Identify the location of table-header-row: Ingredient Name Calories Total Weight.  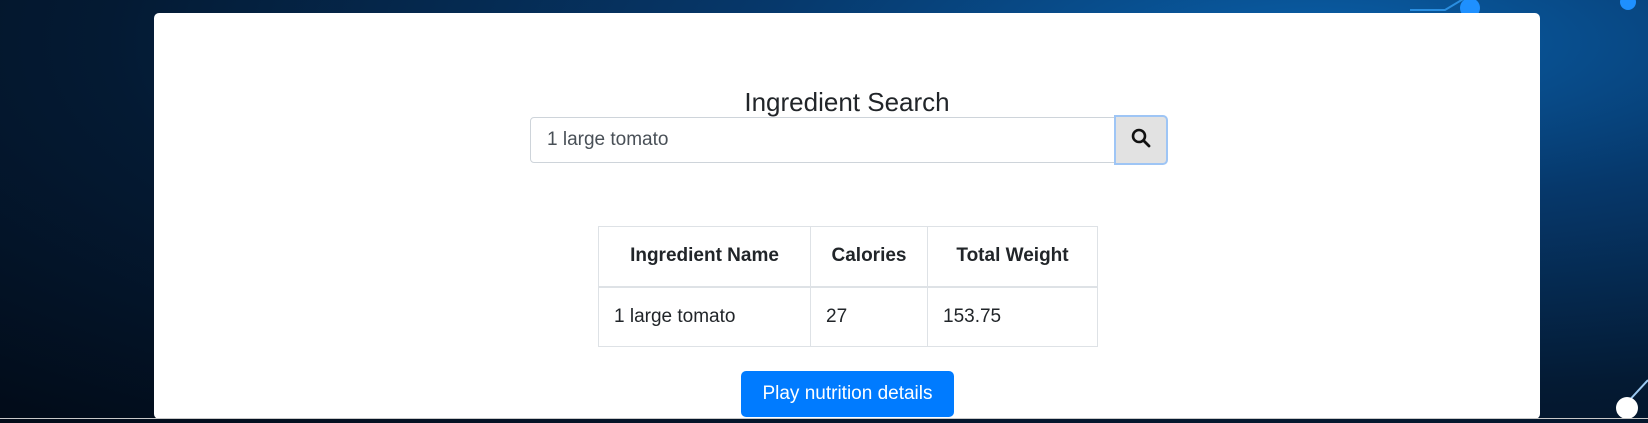
(848, 257).